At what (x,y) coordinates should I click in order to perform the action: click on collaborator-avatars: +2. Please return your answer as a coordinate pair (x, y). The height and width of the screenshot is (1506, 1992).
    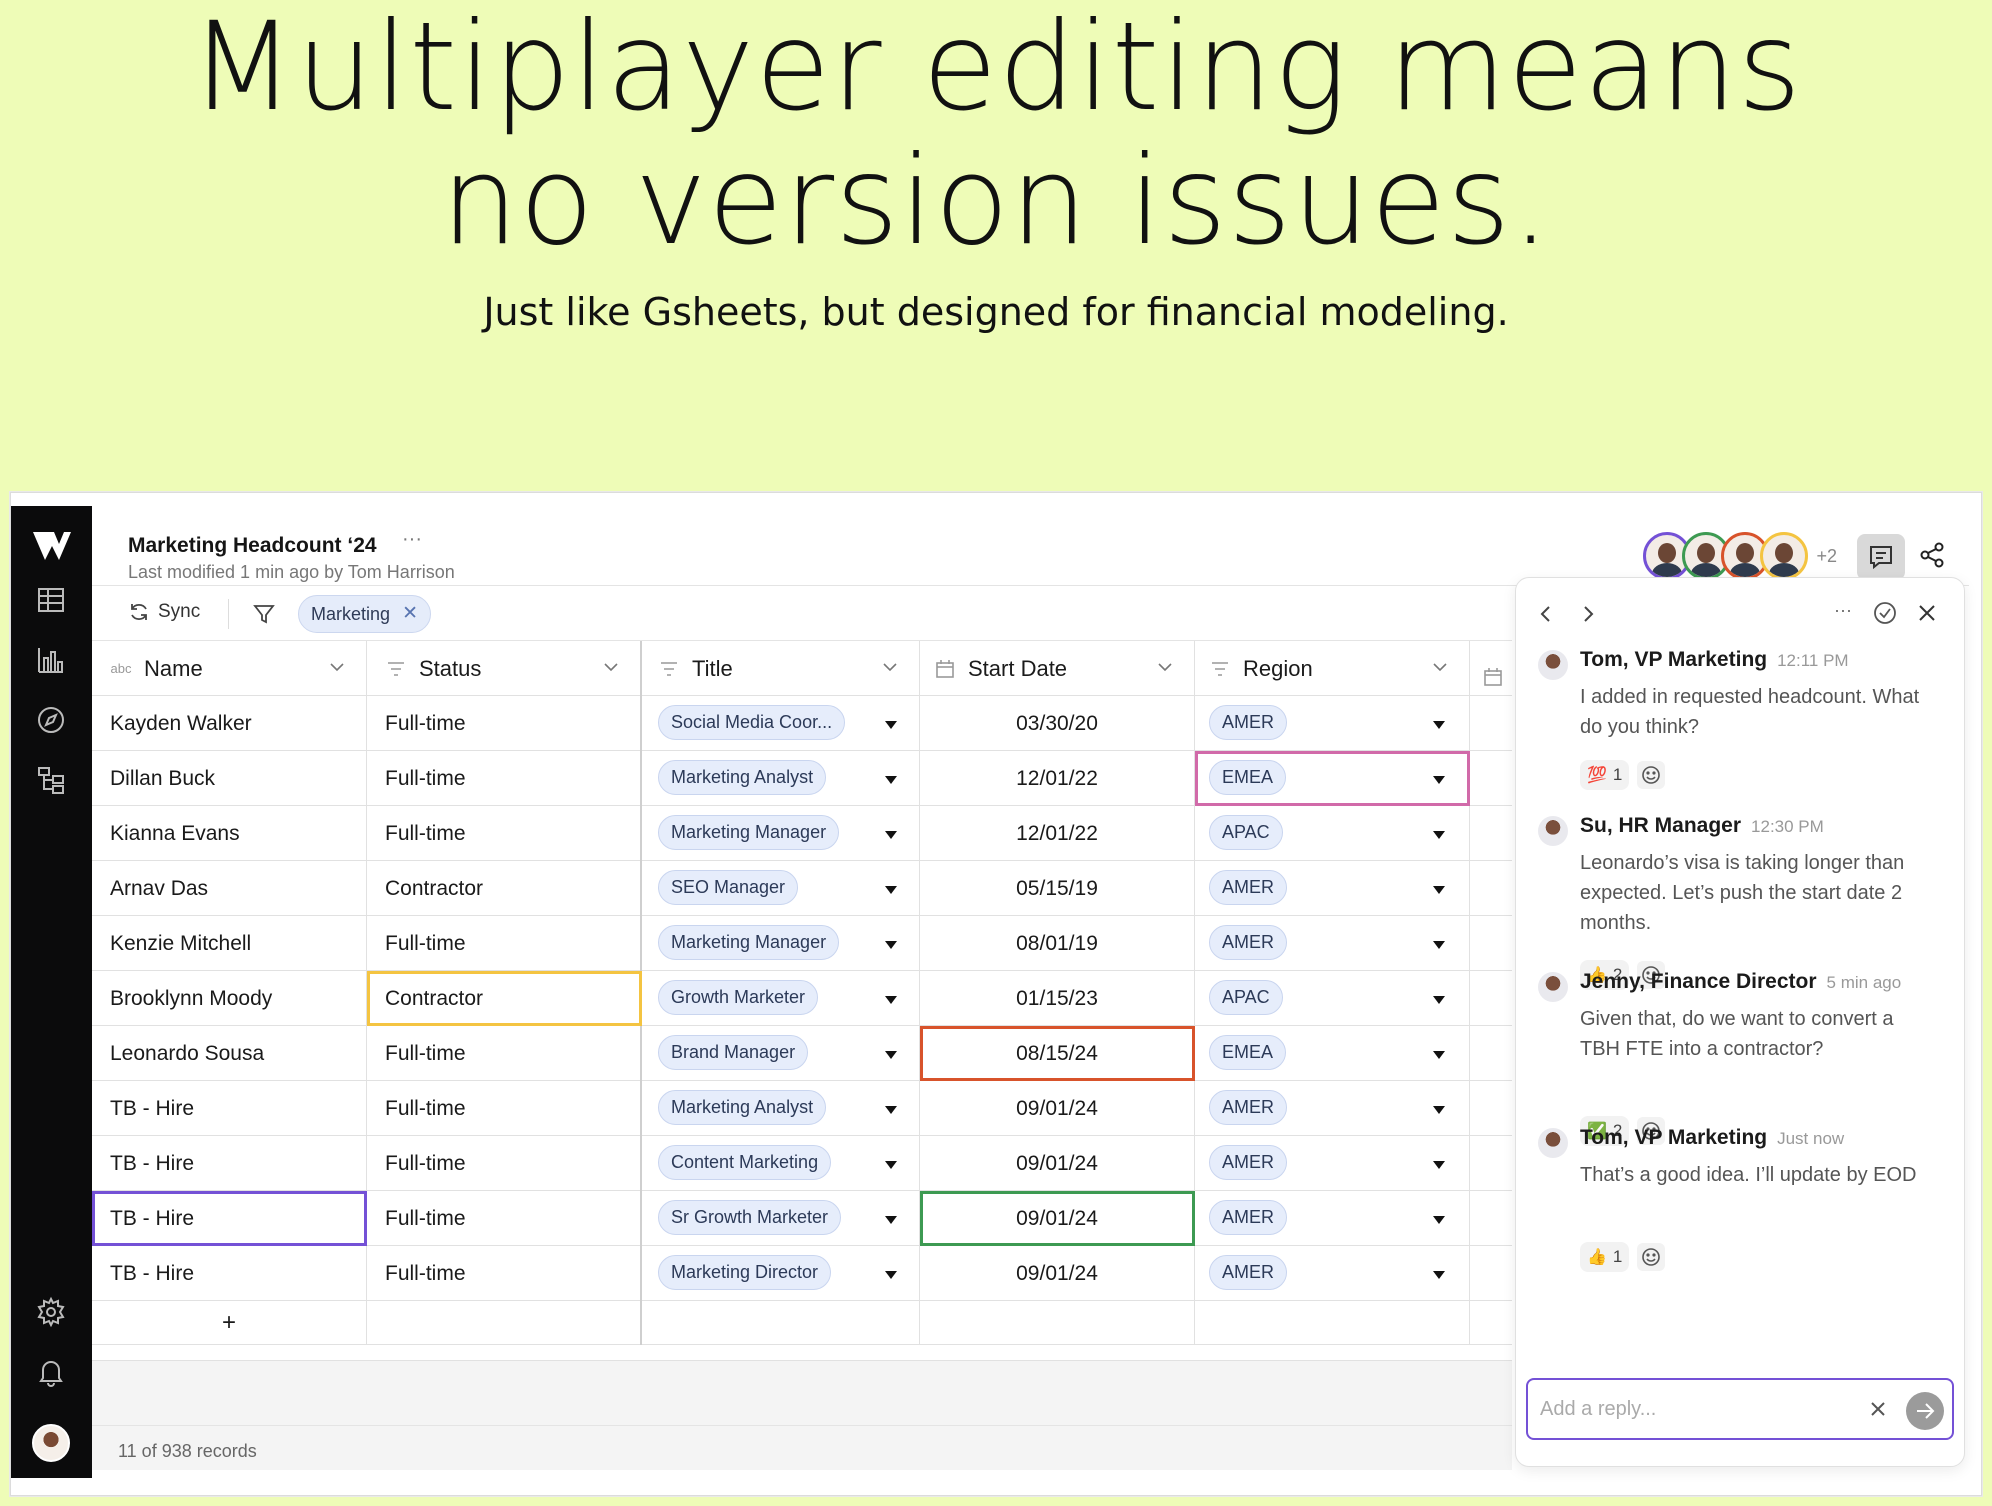
    Looking at the image, I should click on (1740, 556).